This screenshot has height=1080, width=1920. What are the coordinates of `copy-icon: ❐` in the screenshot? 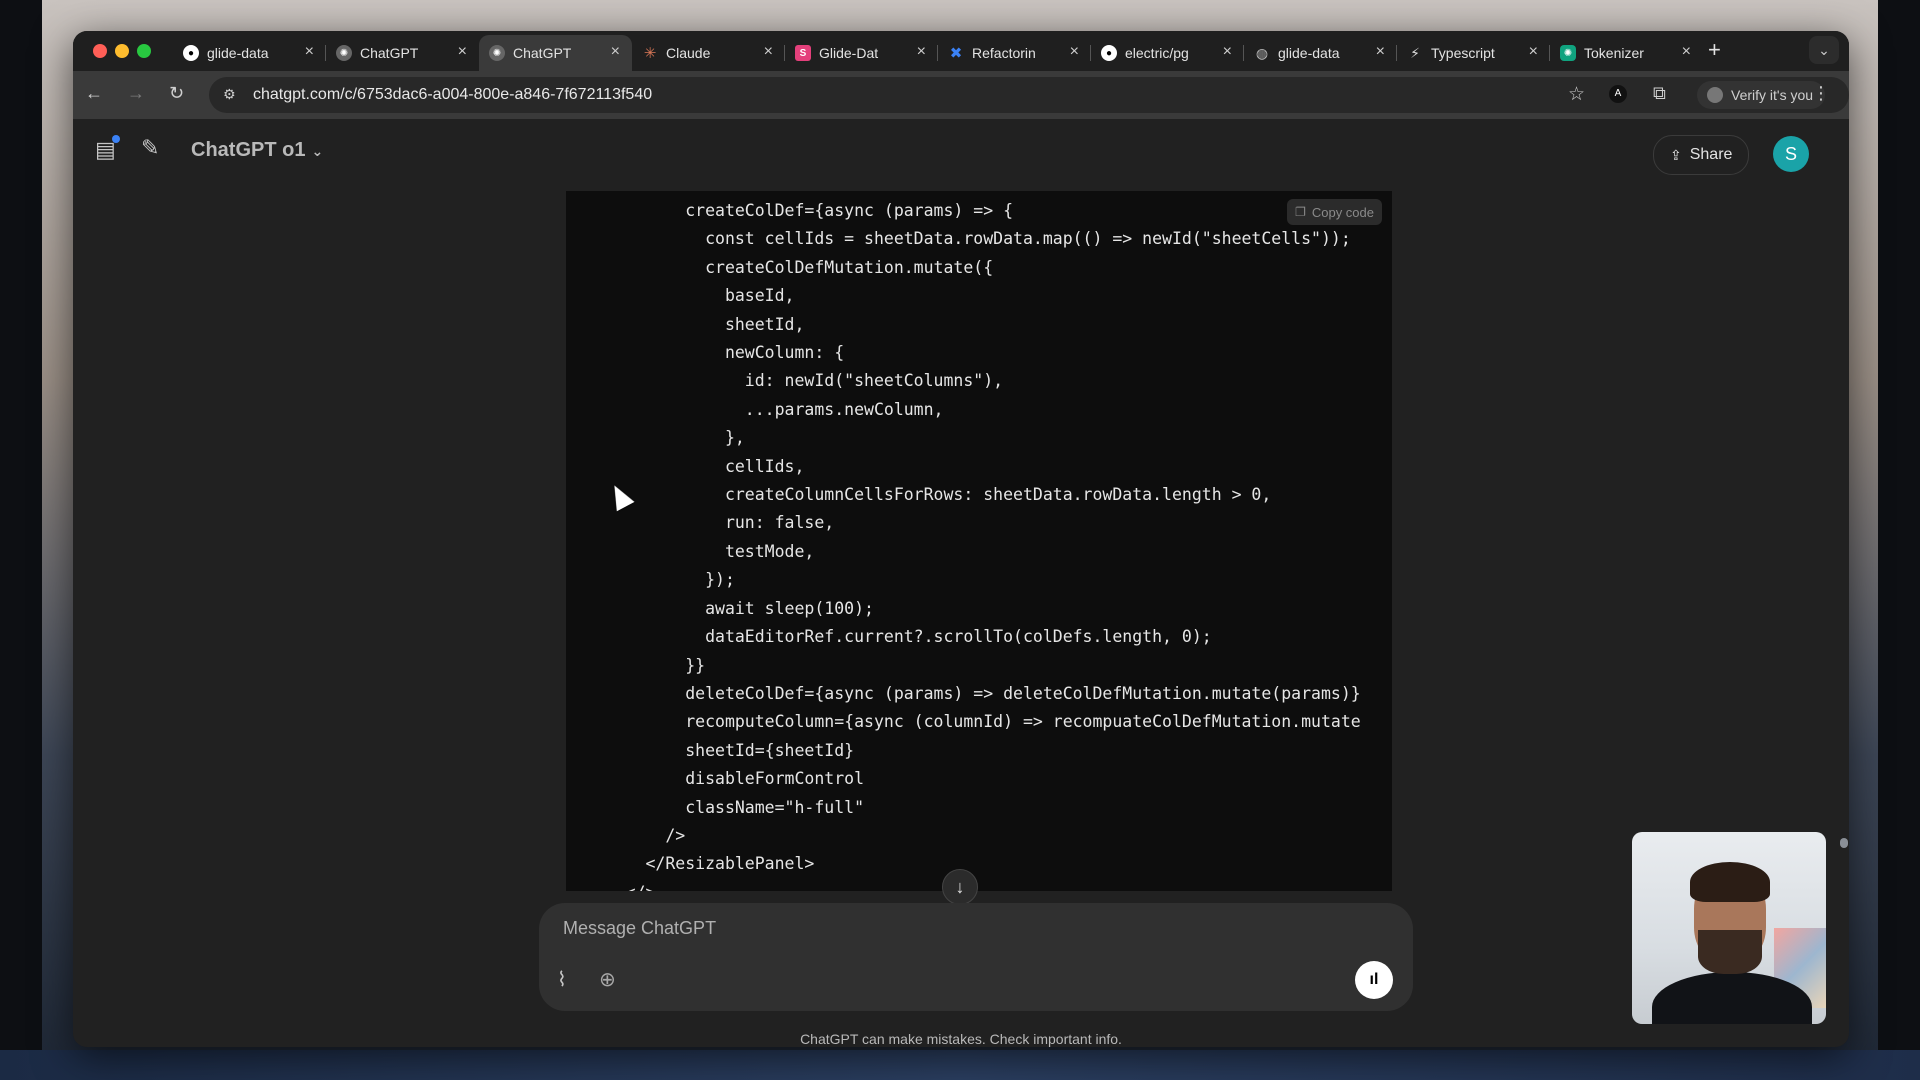 It's located at (1300, 212).